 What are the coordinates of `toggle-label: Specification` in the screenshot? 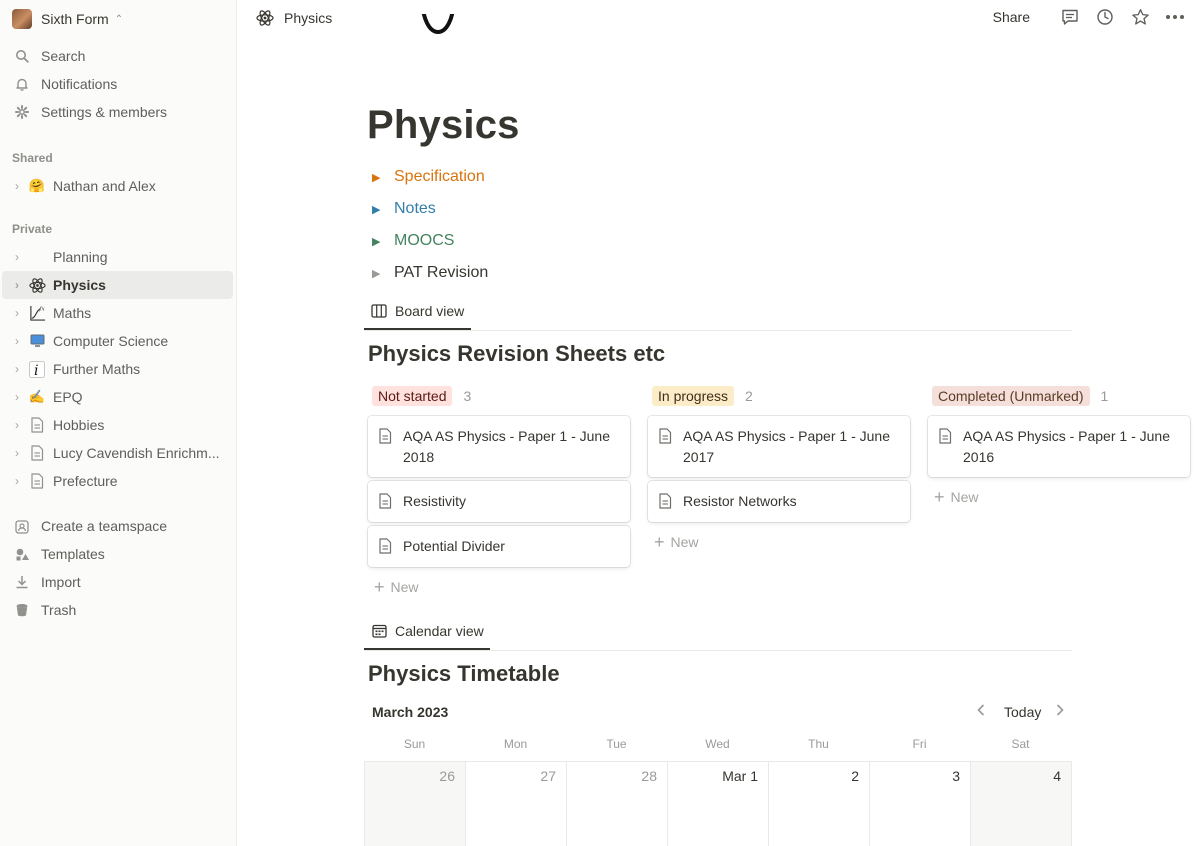 It's located at (439, 176).